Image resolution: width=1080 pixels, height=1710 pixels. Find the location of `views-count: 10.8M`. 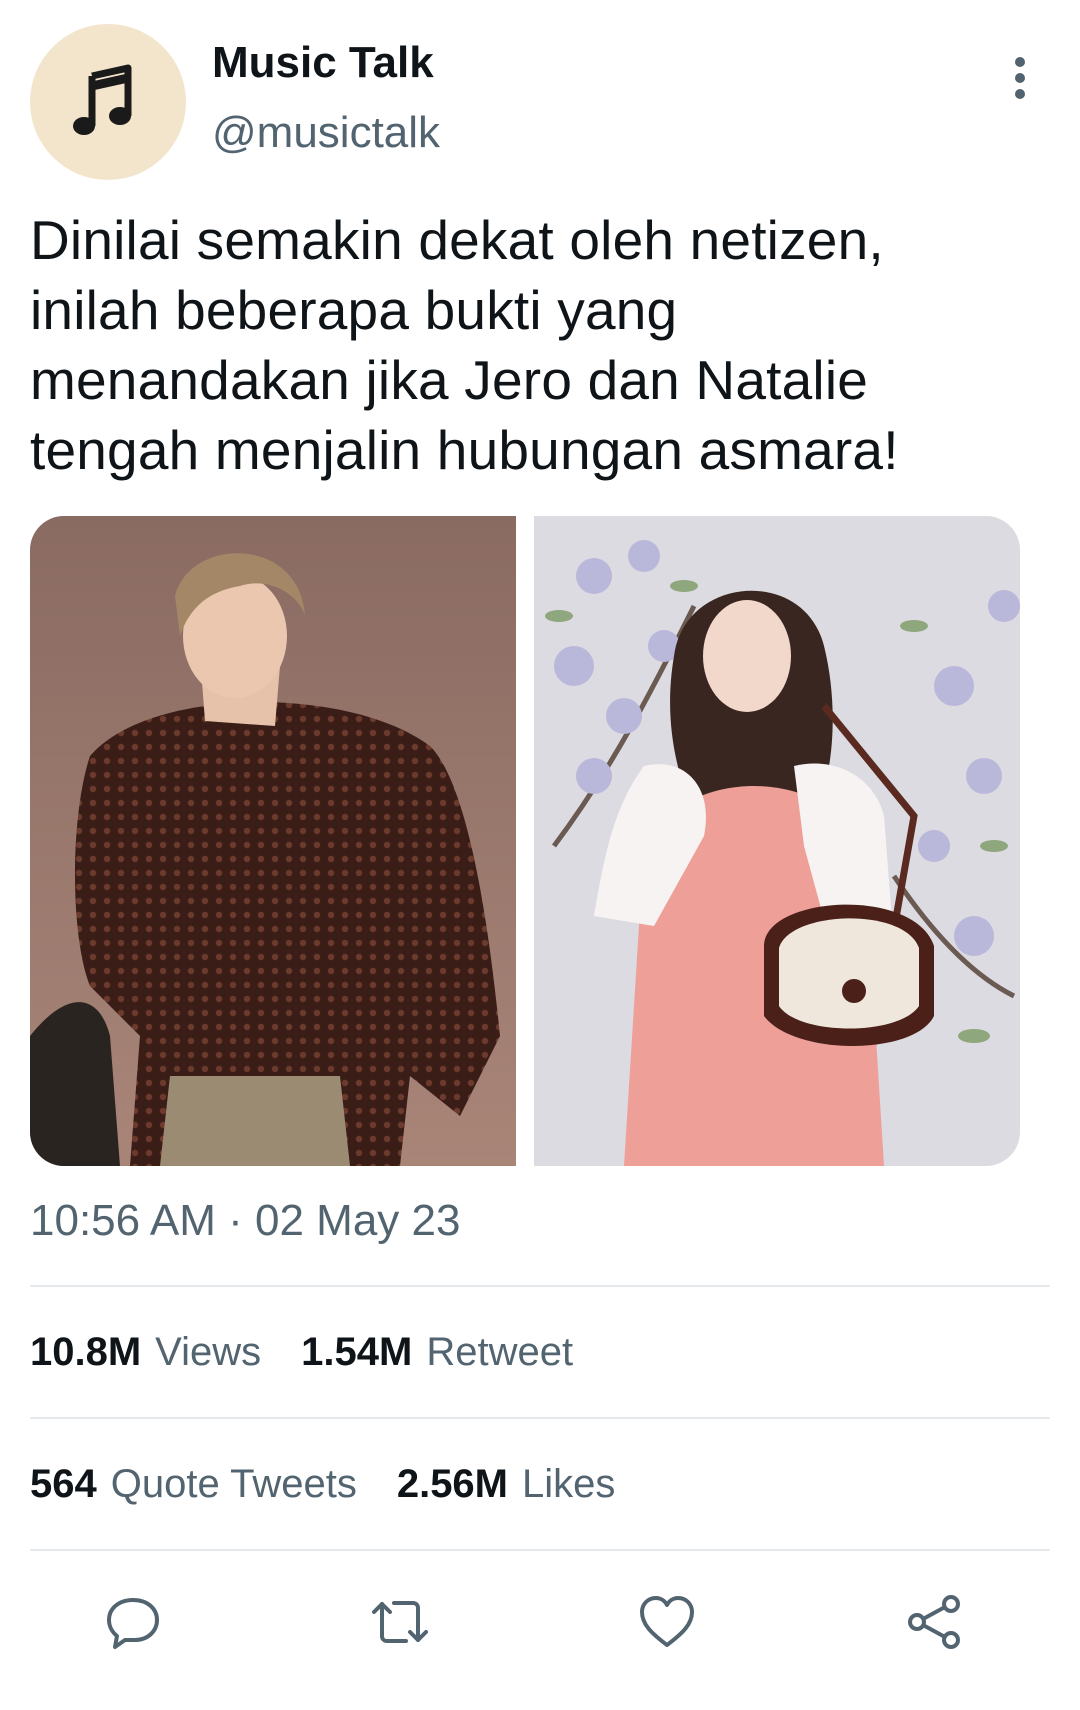

views-count: 10.8M is located at coordinates (86, 1352).